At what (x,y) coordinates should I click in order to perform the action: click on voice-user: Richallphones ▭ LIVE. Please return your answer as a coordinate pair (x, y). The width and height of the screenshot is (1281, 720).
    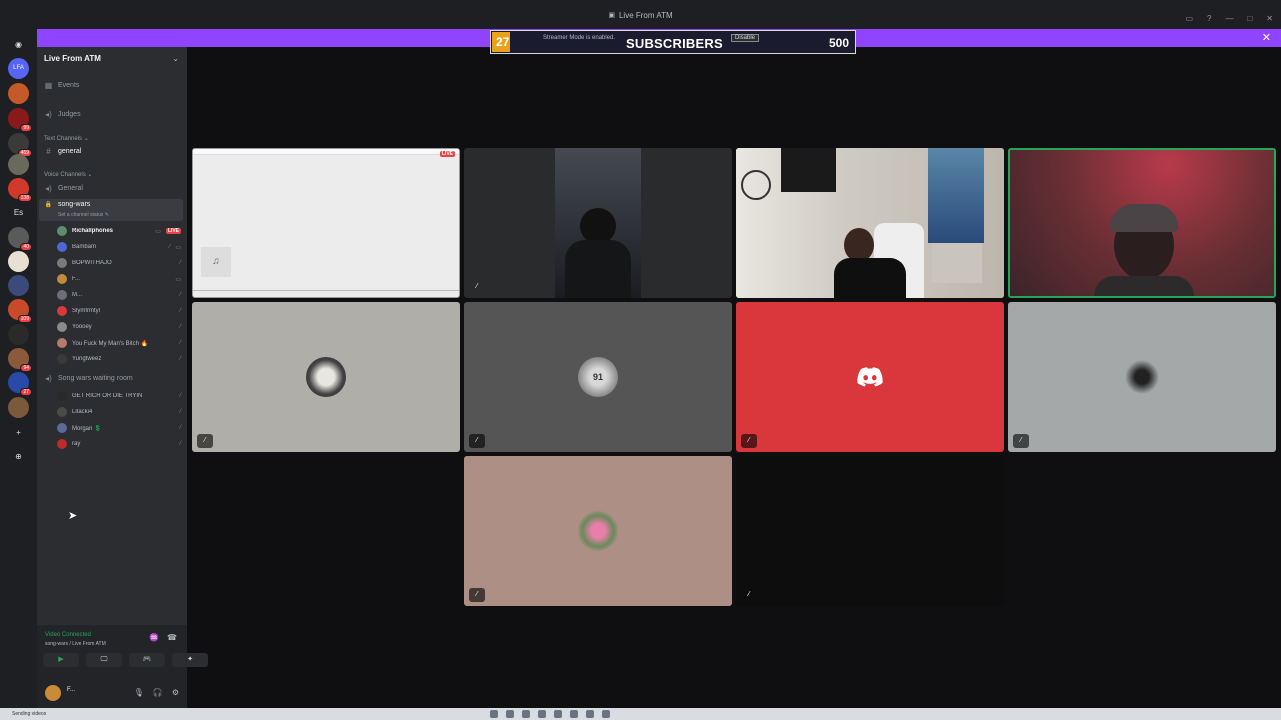
    Looking at the image, I should click on (119, 231).